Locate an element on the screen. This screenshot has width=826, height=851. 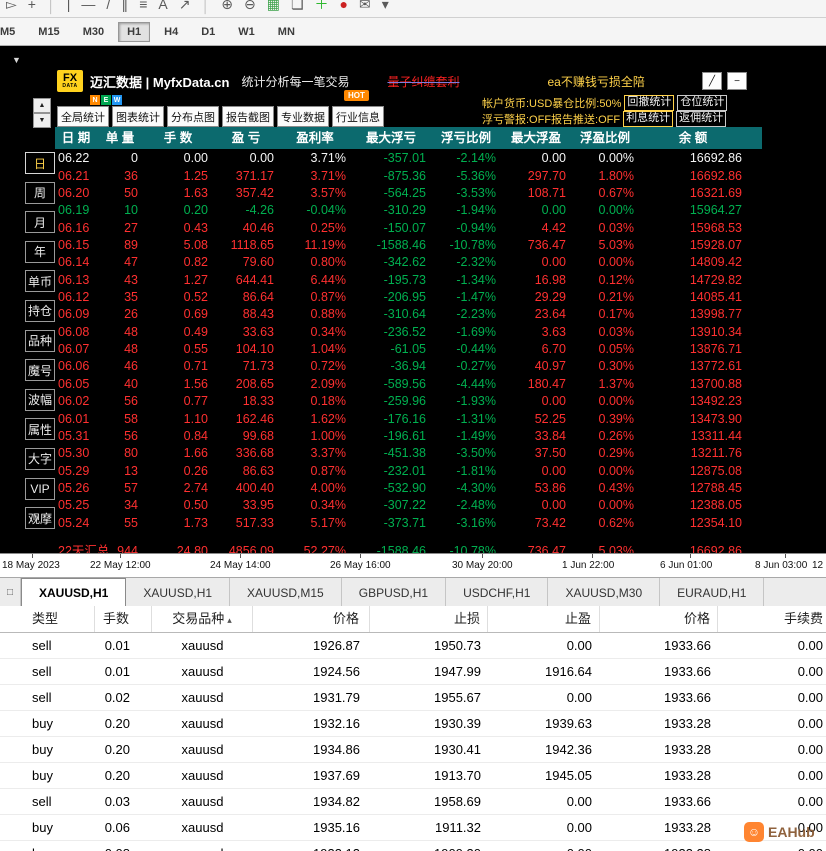
chart-tab-6: XAUUSD,M30 is located at coordinates (604, 592).